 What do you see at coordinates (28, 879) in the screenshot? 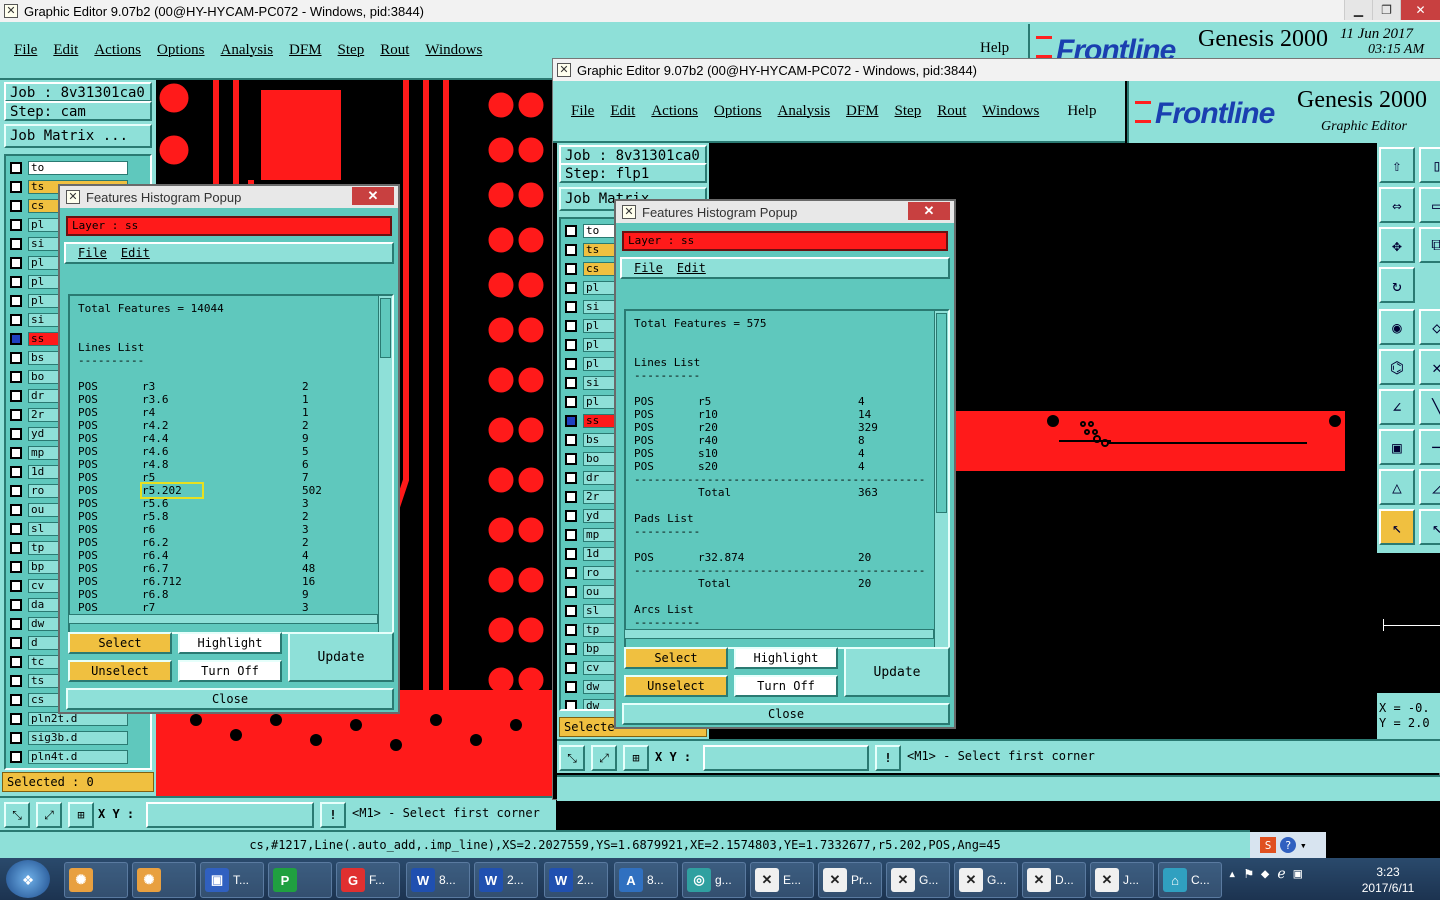
I see `start-button-icon: ❖` at bounding box center [28, 879].